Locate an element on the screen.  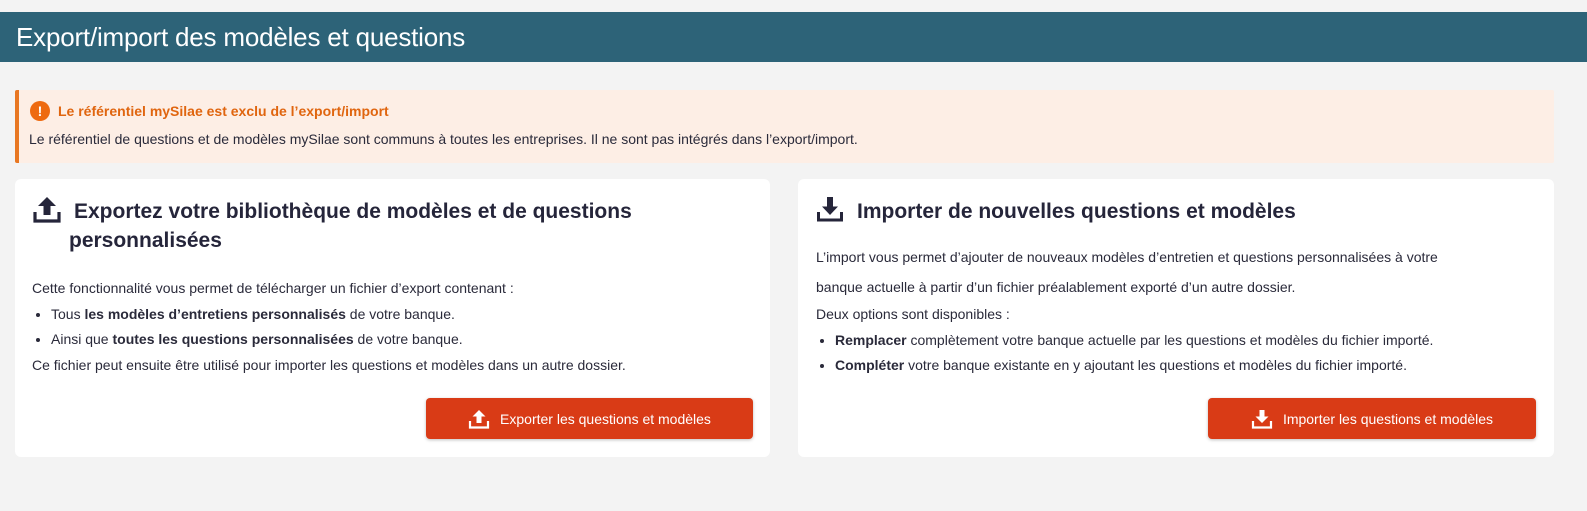
exclamation-circle-icon: ! is located at coordinates (40, 111).